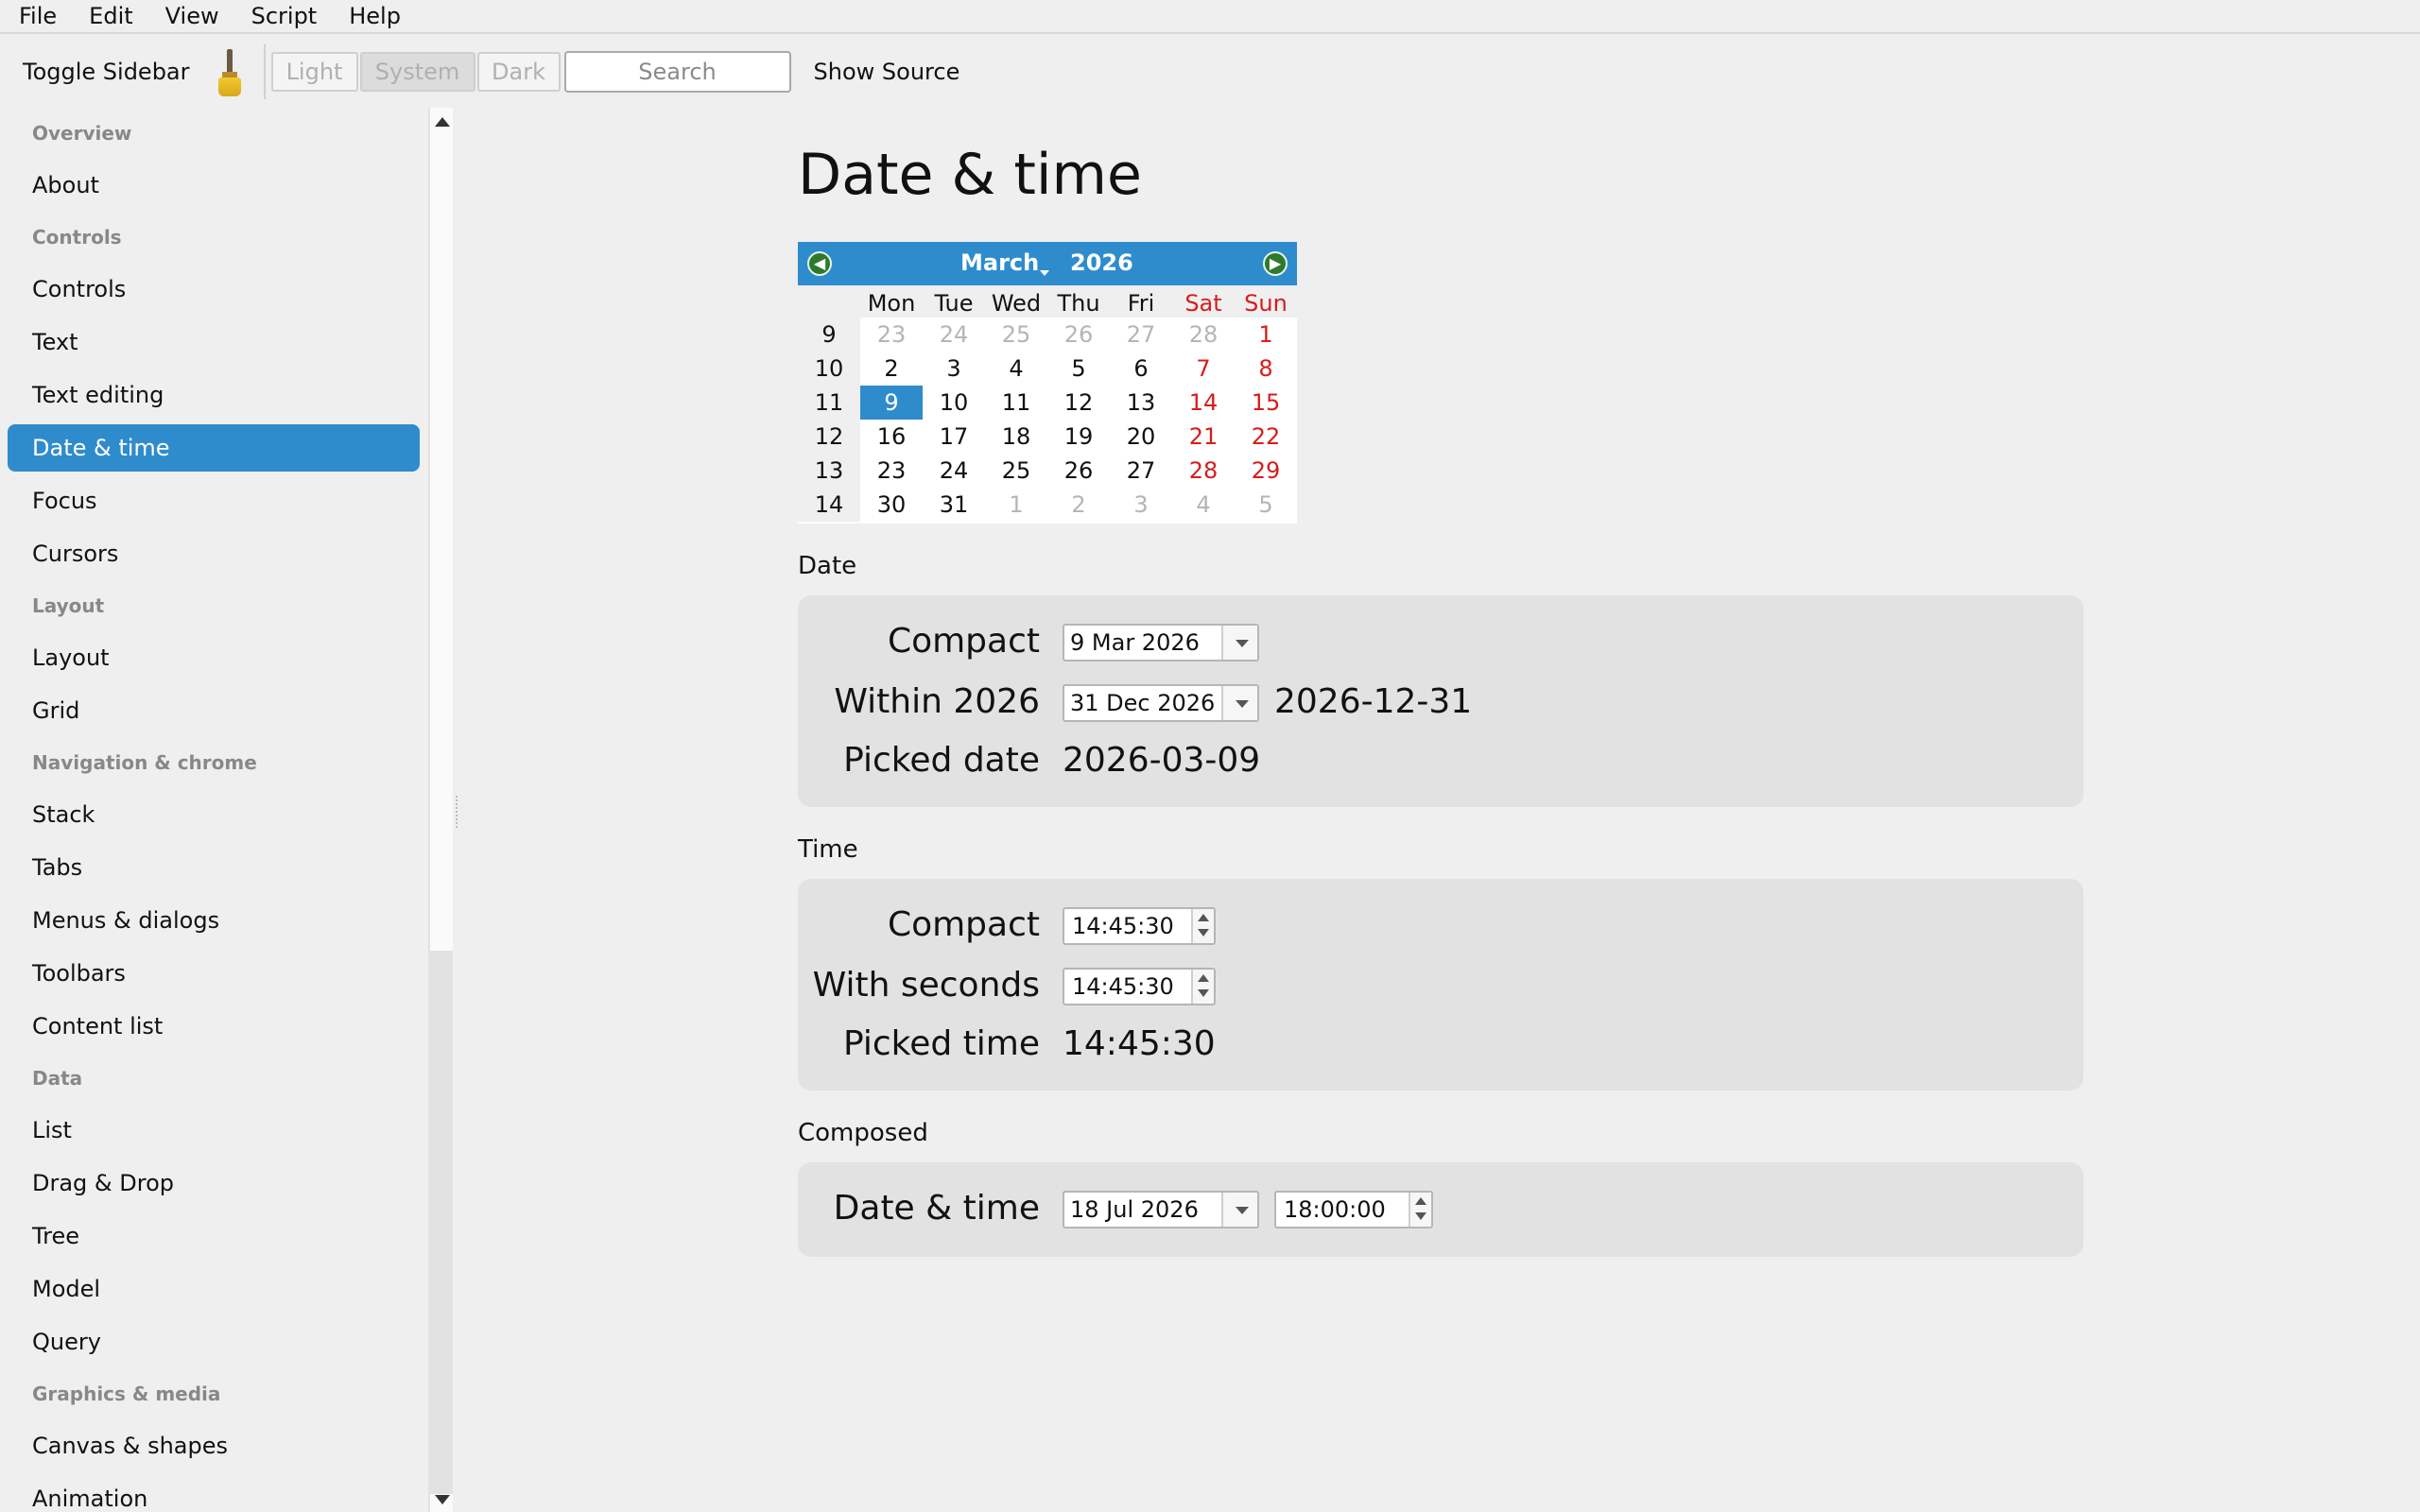 The height and width of the screenshot is (1512, 2420). What do you see at coordinates (214, 1492) in the screenshot?
I see `sidebar-item-animation: Animation` at bounding box center [214, 1492].